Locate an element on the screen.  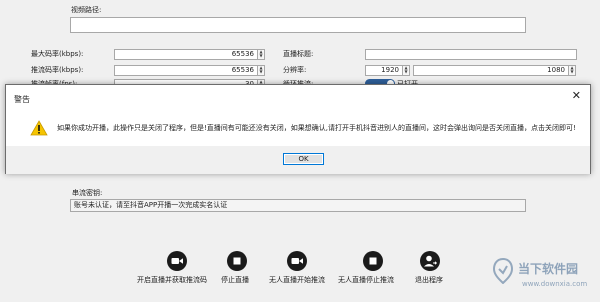
stream-key-label: 串流密钥: is located at coordinates (87, 193).